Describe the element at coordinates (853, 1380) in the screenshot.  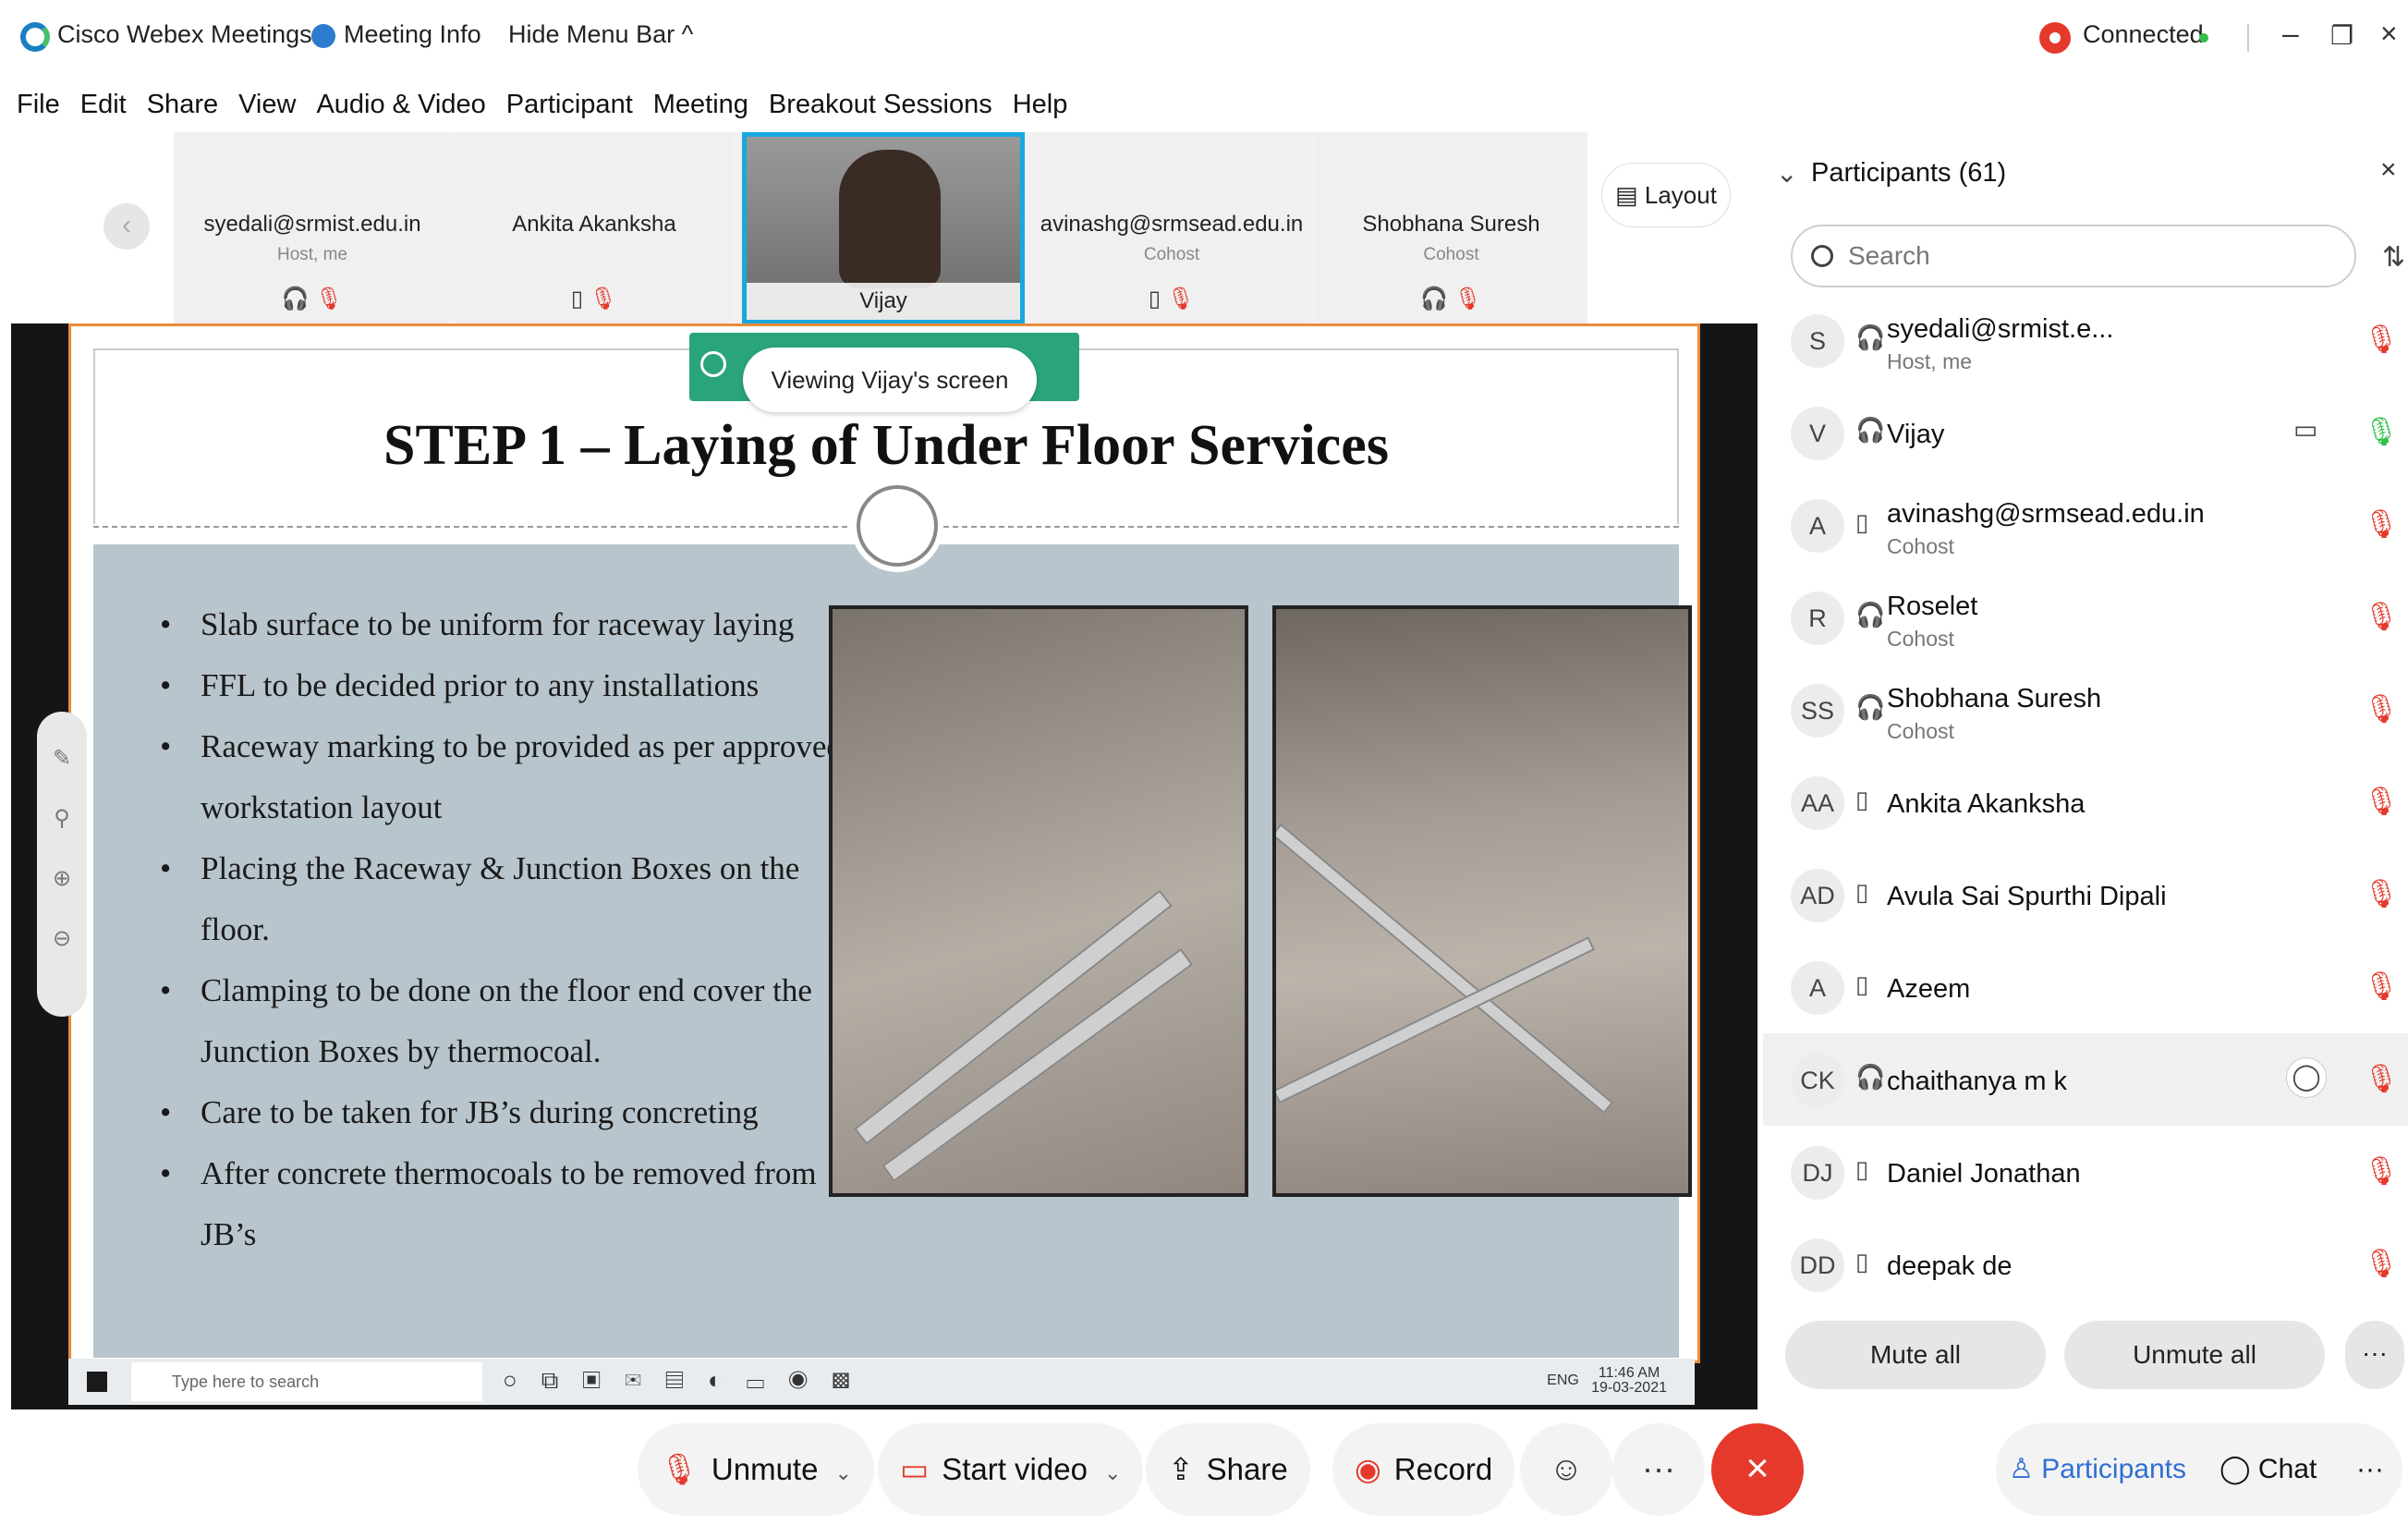
I see `powerpoint-icon: ▩` at that location.